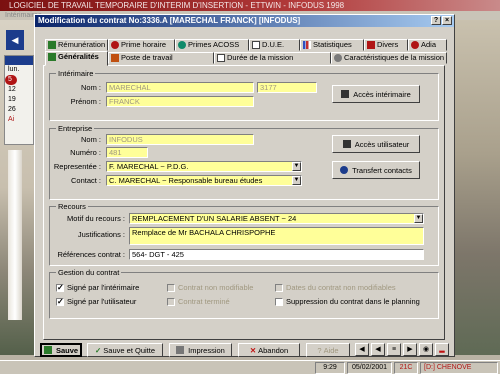 Image resolution: width=500 pixels, height=374 pixels. I want to click on cancel-button: ✕ Abandon, so click(269, 350).